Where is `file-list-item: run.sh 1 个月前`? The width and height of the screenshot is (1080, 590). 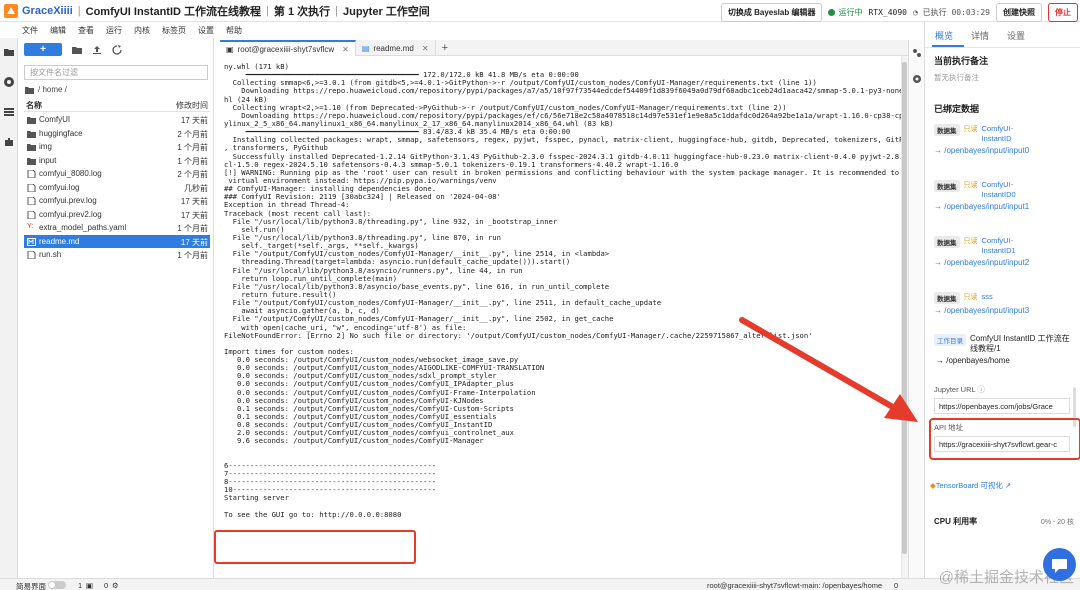 file-list-item: run.sh 1 个月前 is located at coordinates (117, 255).